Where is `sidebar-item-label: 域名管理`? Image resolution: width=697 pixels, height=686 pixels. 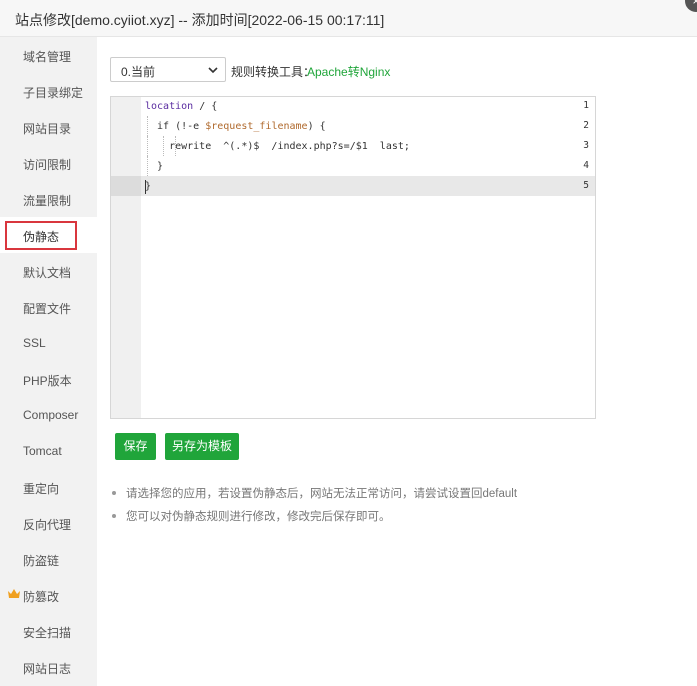 sidebar-item-label: 域名管理 is located at coordinates (47, 57).